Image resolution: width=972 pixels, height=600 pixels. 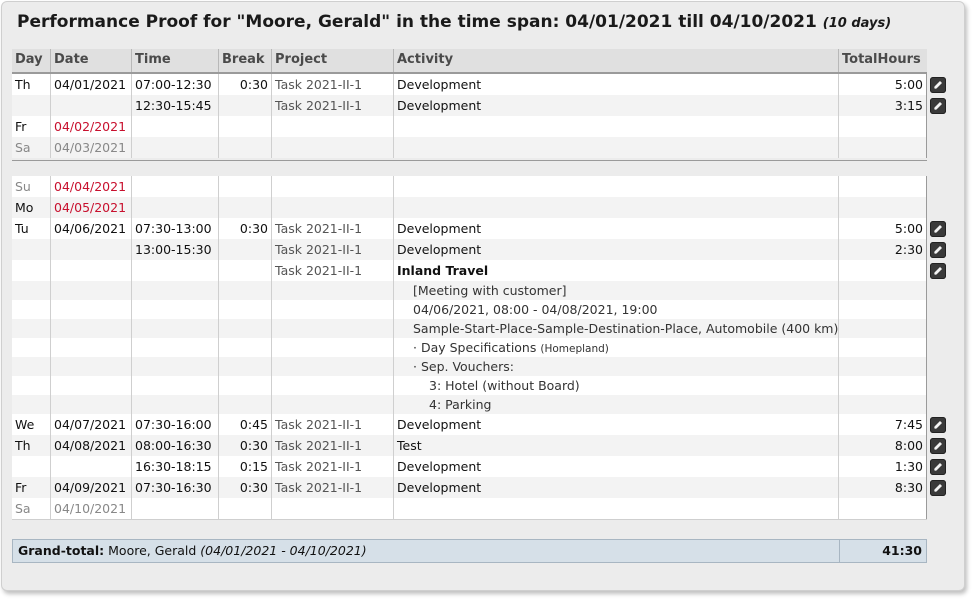 I want to click on cell-time: 12:30-15:45, so click(x=173, y=105).